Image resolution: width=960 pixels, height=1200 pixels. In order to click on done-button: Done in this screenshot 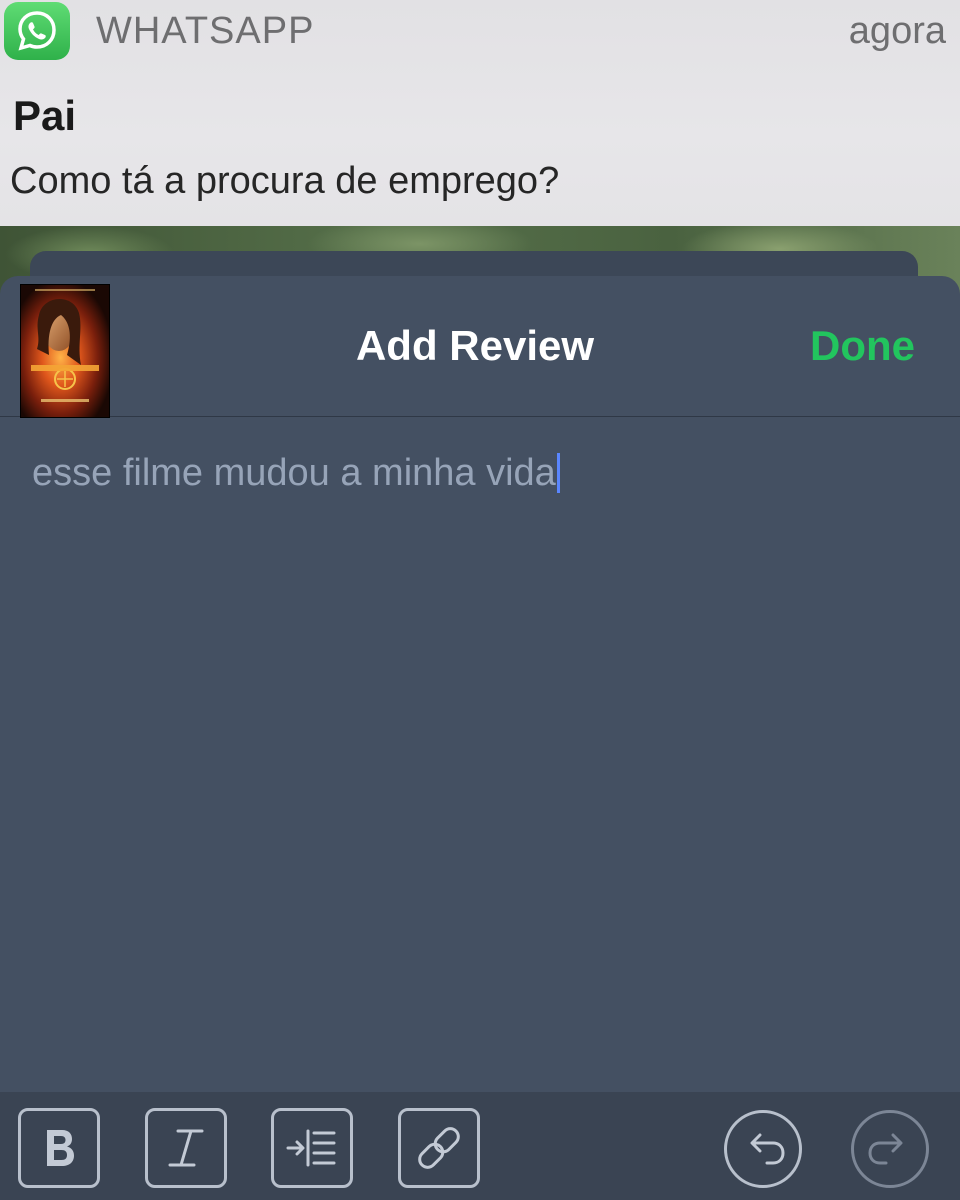, I will do `click(862, 346)`.